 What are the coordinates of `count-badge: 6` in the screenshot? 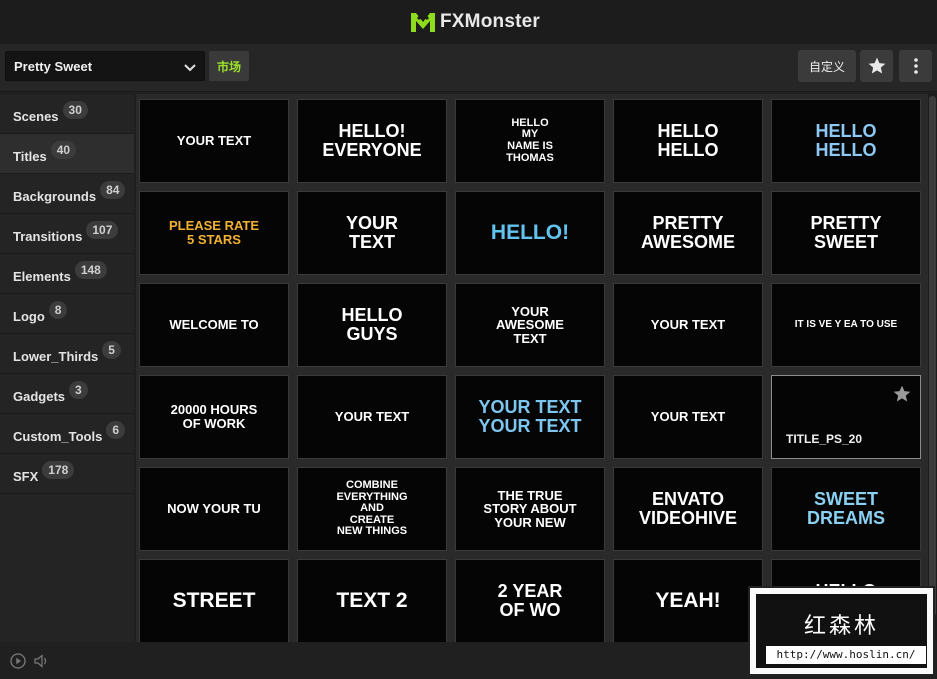 It's located at (116, 429).